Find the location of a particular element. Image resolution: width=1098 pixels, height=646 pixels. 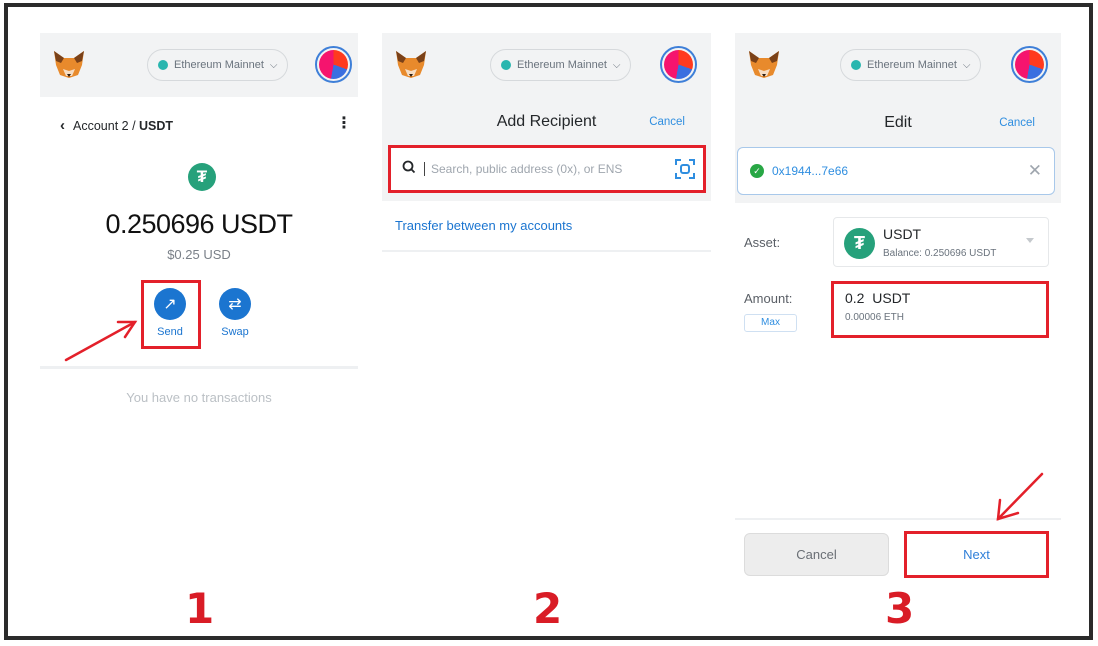

swap-label: Swap is located at coordinates (235, 332).